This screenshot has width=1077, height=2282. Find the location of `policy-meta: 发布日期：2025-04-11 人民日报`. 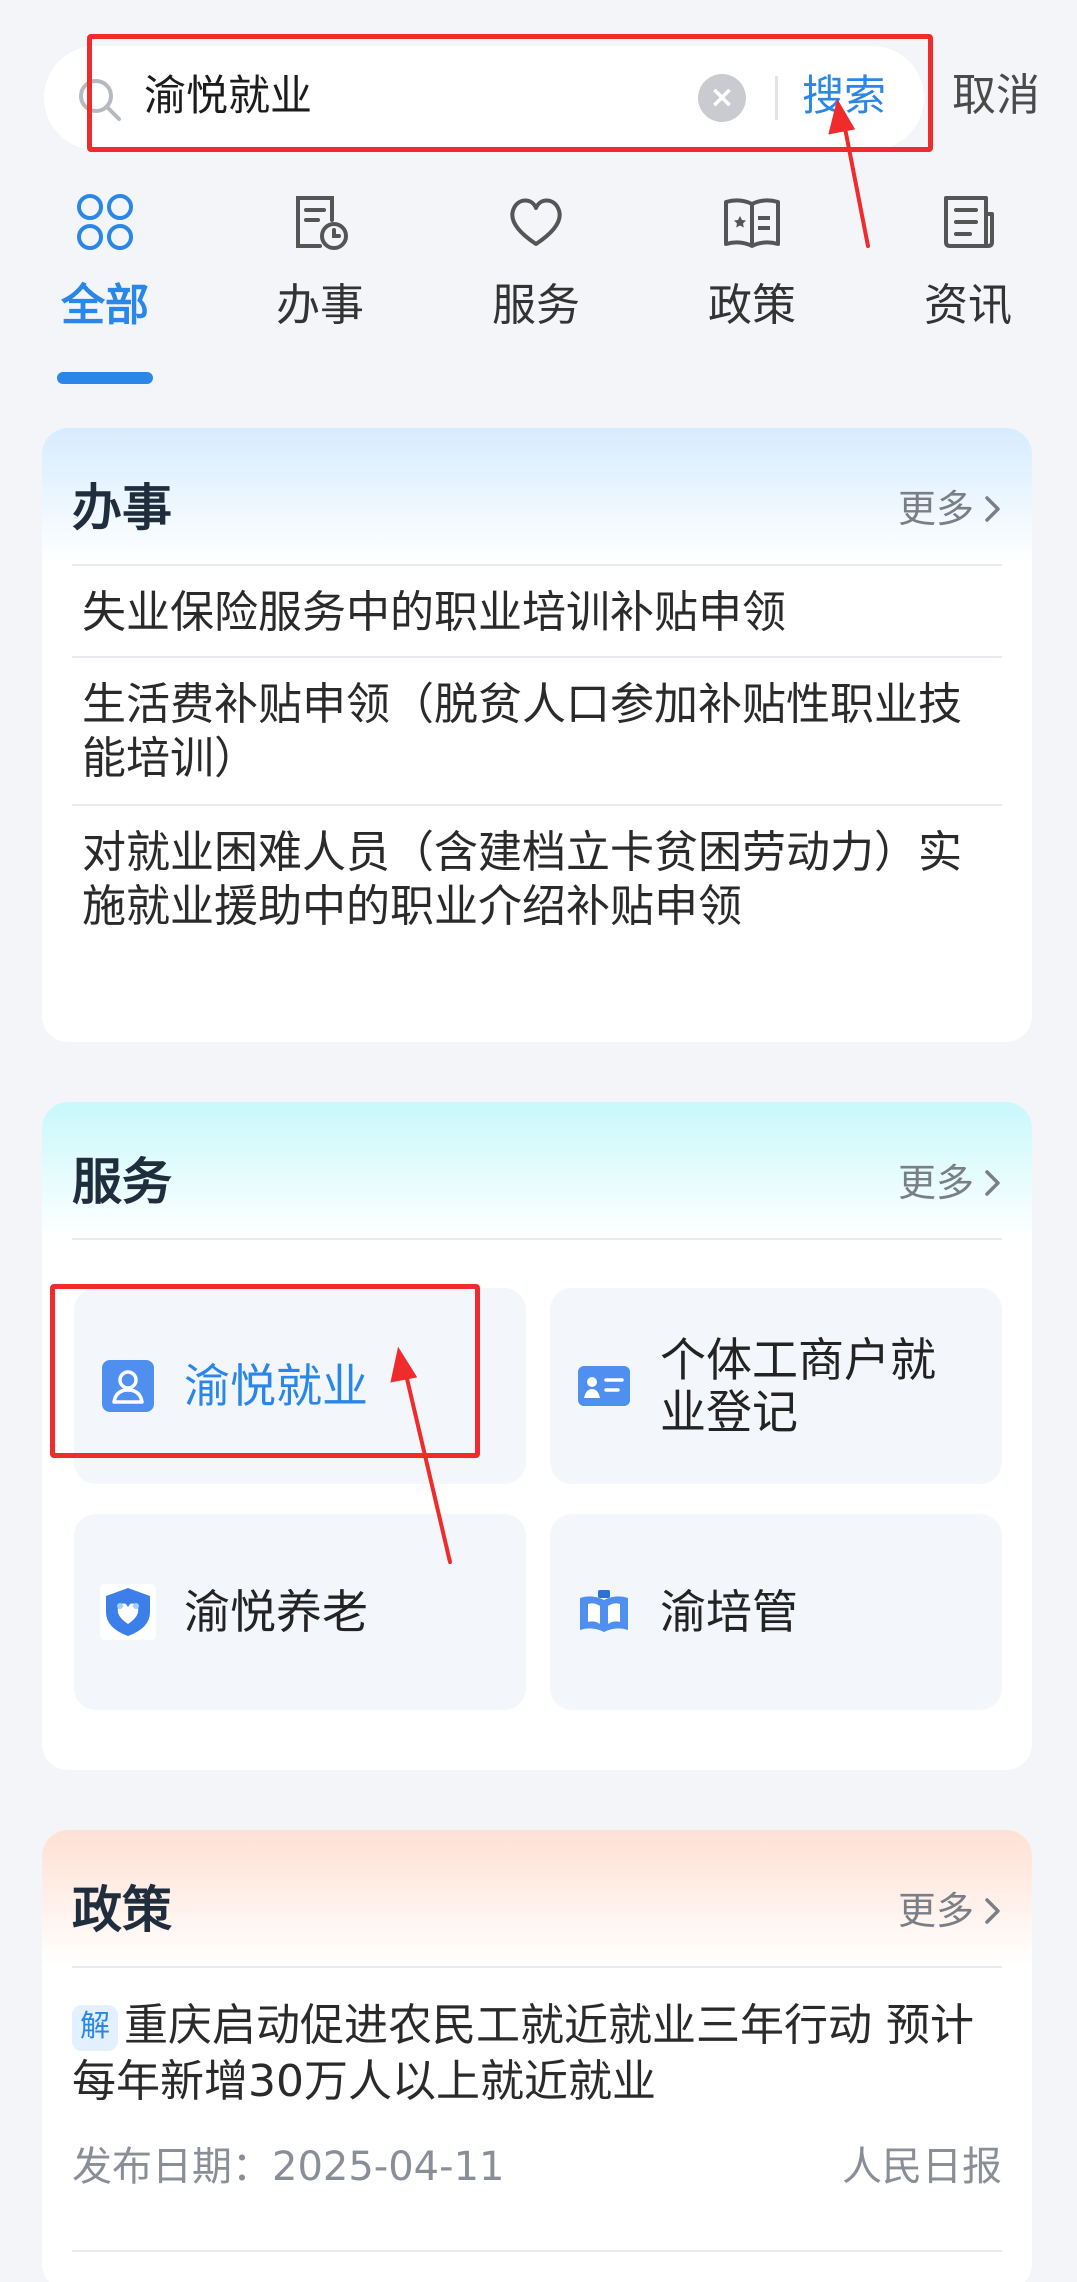

policy-meta: 发布日期：2025-04-11 人民日报 is located at coordinates (537, 2162).